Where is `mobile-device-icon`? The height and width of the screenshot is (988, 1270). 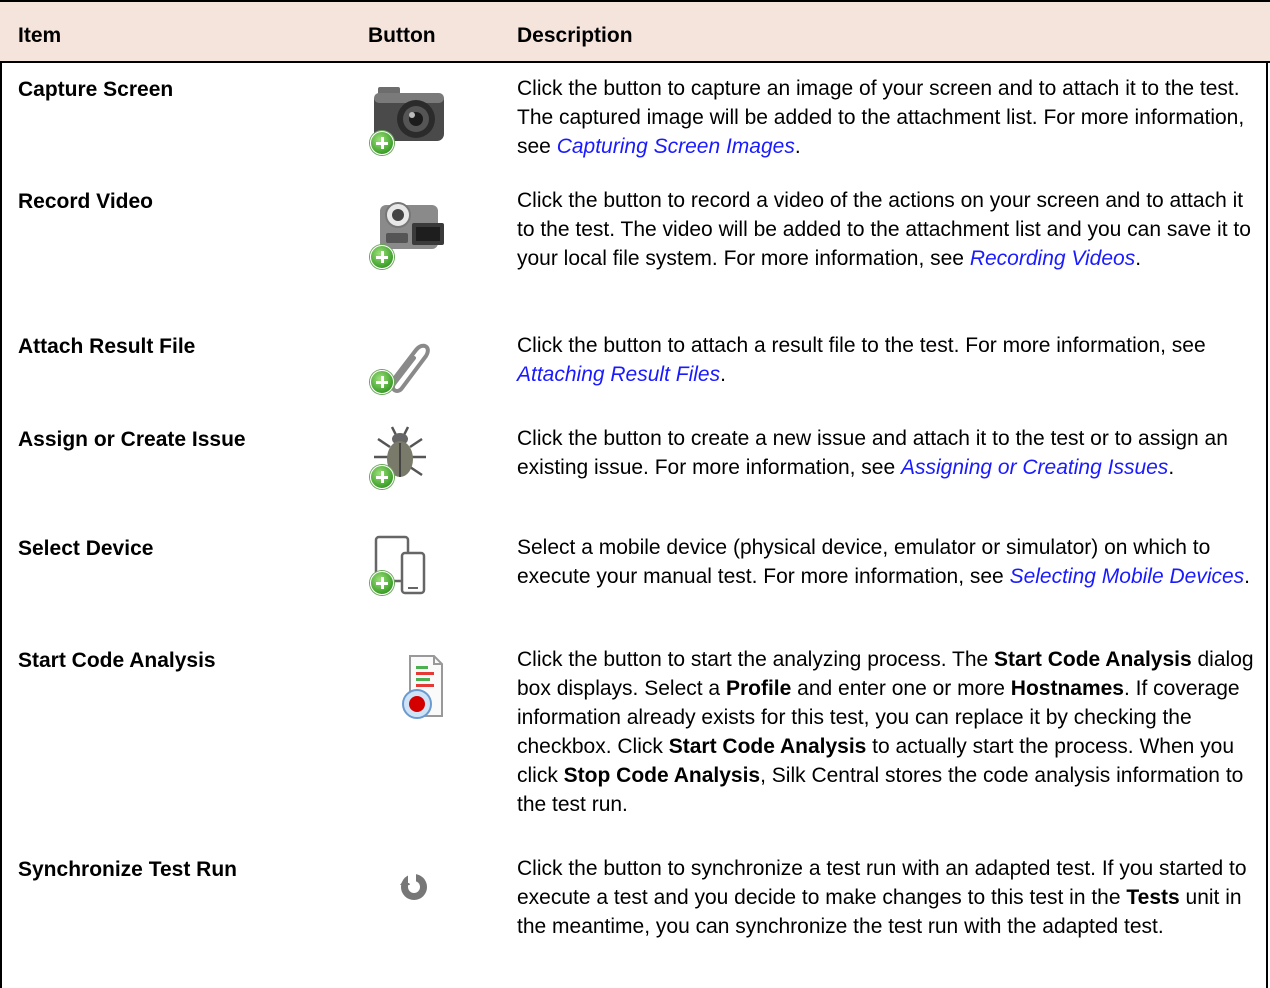
mobile-device-icon is located at coordinates (401, 566).